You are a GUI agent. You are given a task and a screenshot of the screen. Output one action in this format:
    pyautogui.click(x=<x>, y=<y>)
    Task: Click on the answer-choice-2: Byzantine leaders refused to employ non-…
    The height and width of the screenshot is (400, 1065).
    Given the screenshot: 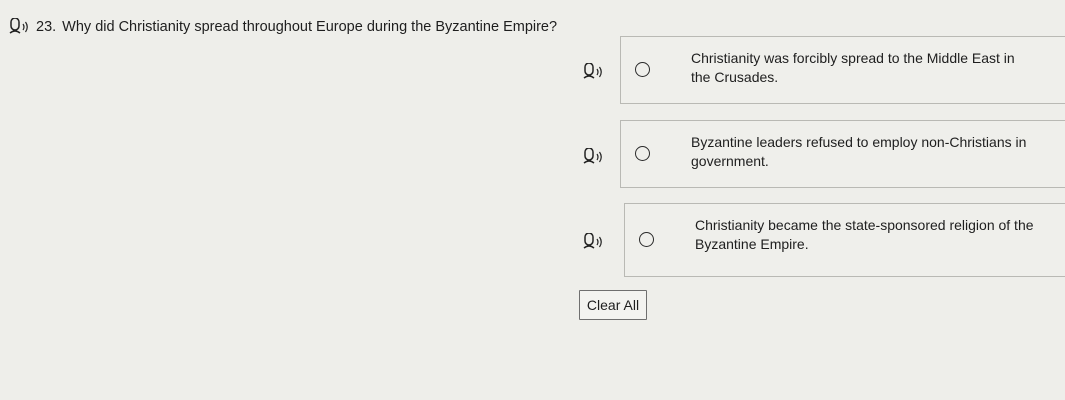 What is the action you would take?
    pyautogui.click(x=842, y=154)
    